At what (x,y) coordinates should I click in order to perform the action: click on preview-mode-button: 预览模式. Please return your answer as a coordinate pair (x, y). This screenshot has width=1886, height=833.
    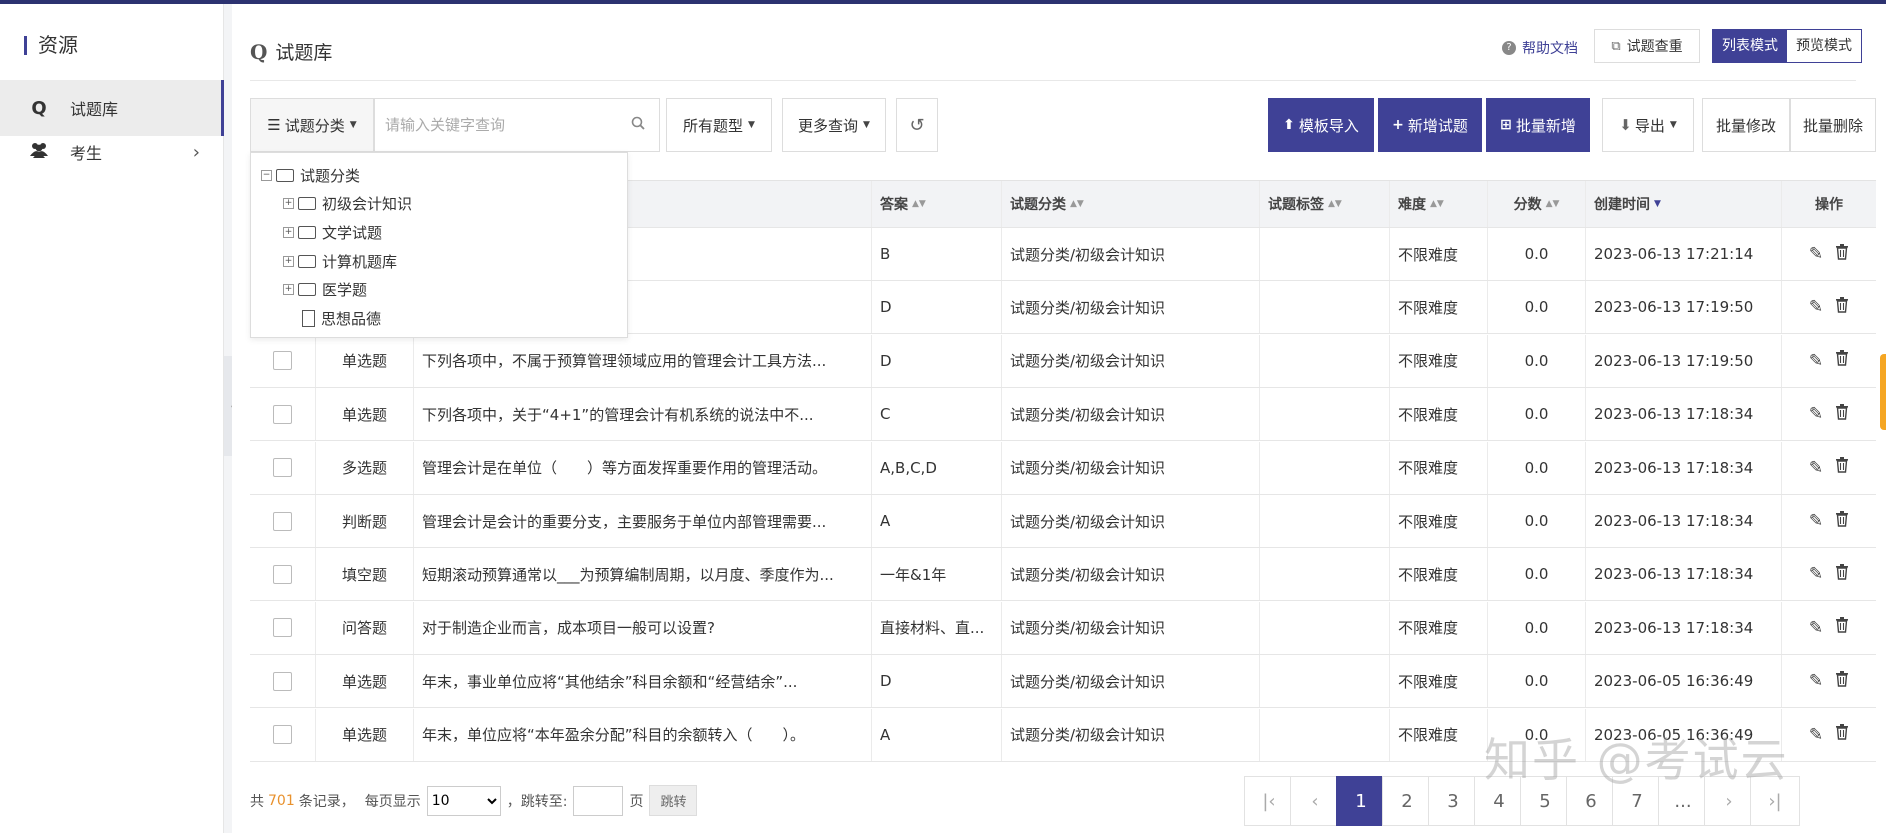
    Looking at the image, I should click on (1824, 46).